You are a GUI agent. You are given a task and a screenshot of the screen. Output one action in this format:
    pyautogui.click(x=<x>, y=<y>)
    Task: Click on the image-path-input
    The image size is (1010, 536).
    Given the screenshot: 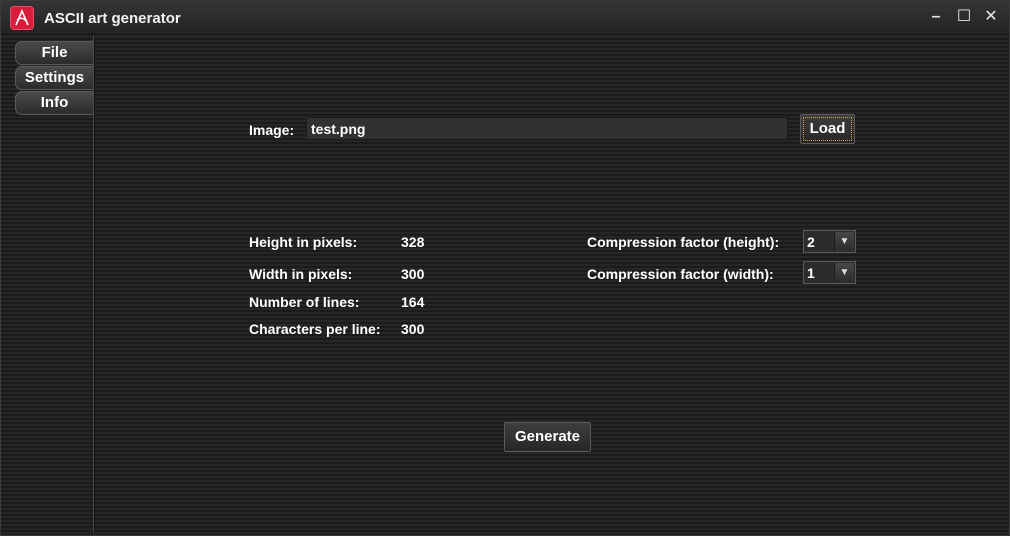 What is the action you would take?
    pyautogui.click(x=547, y=128)
    